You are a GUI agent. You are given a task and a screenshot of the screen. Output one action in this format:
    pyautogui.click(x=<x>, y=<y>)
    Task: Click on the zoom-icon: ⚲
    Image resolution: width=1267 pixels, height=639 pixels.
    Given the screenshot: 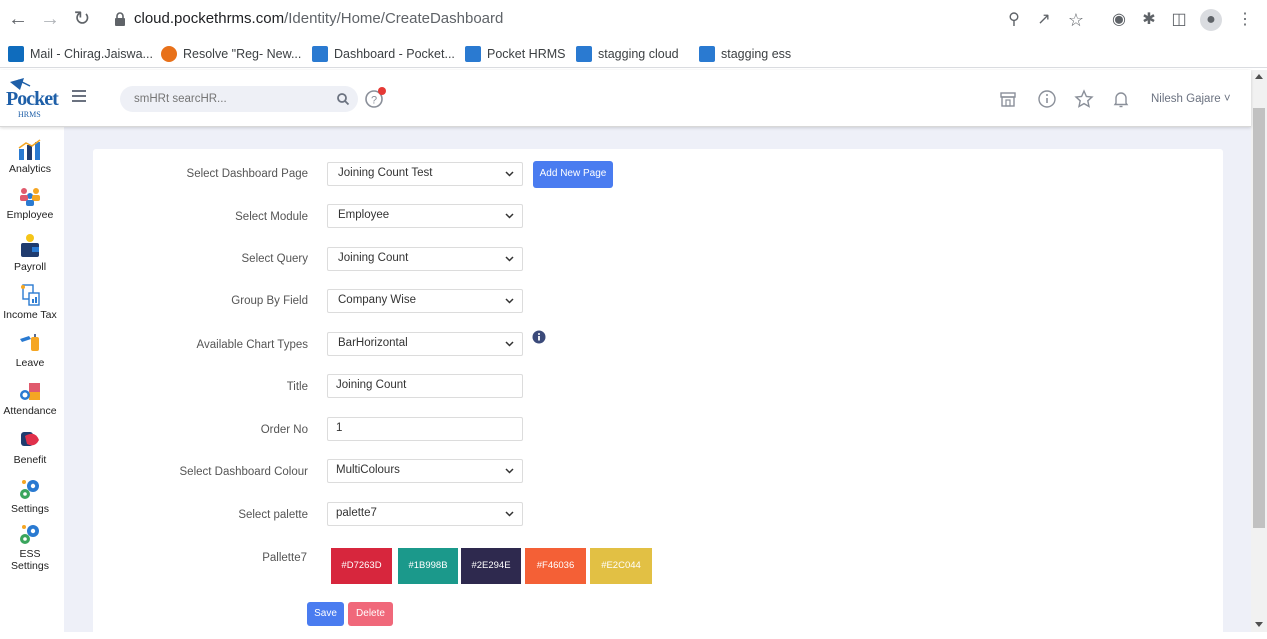 What is the action you would take?
    pyautogui.click(x=1014, y=20)
    